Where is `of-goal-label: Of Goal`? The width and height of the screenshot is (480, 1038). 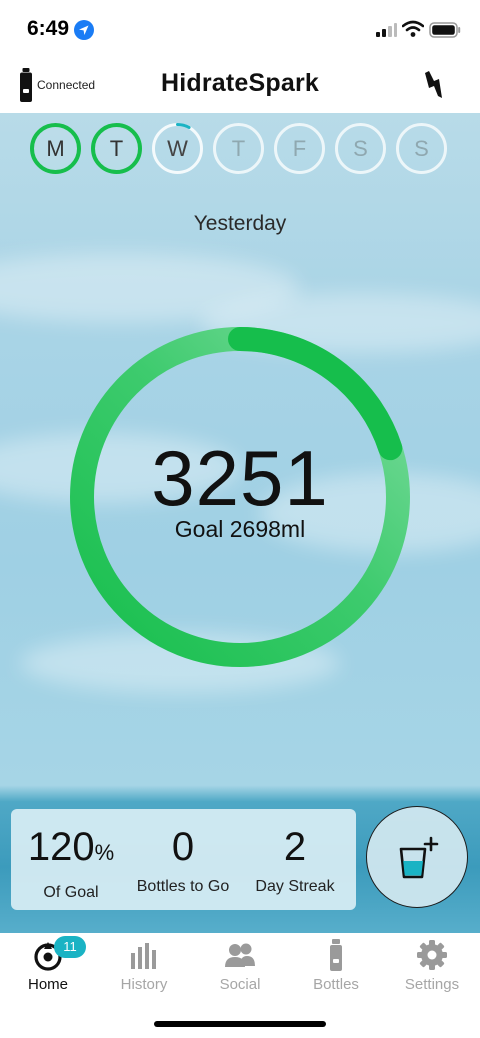
of-goal-label: Of Goal is located at coordinates (71, 892).